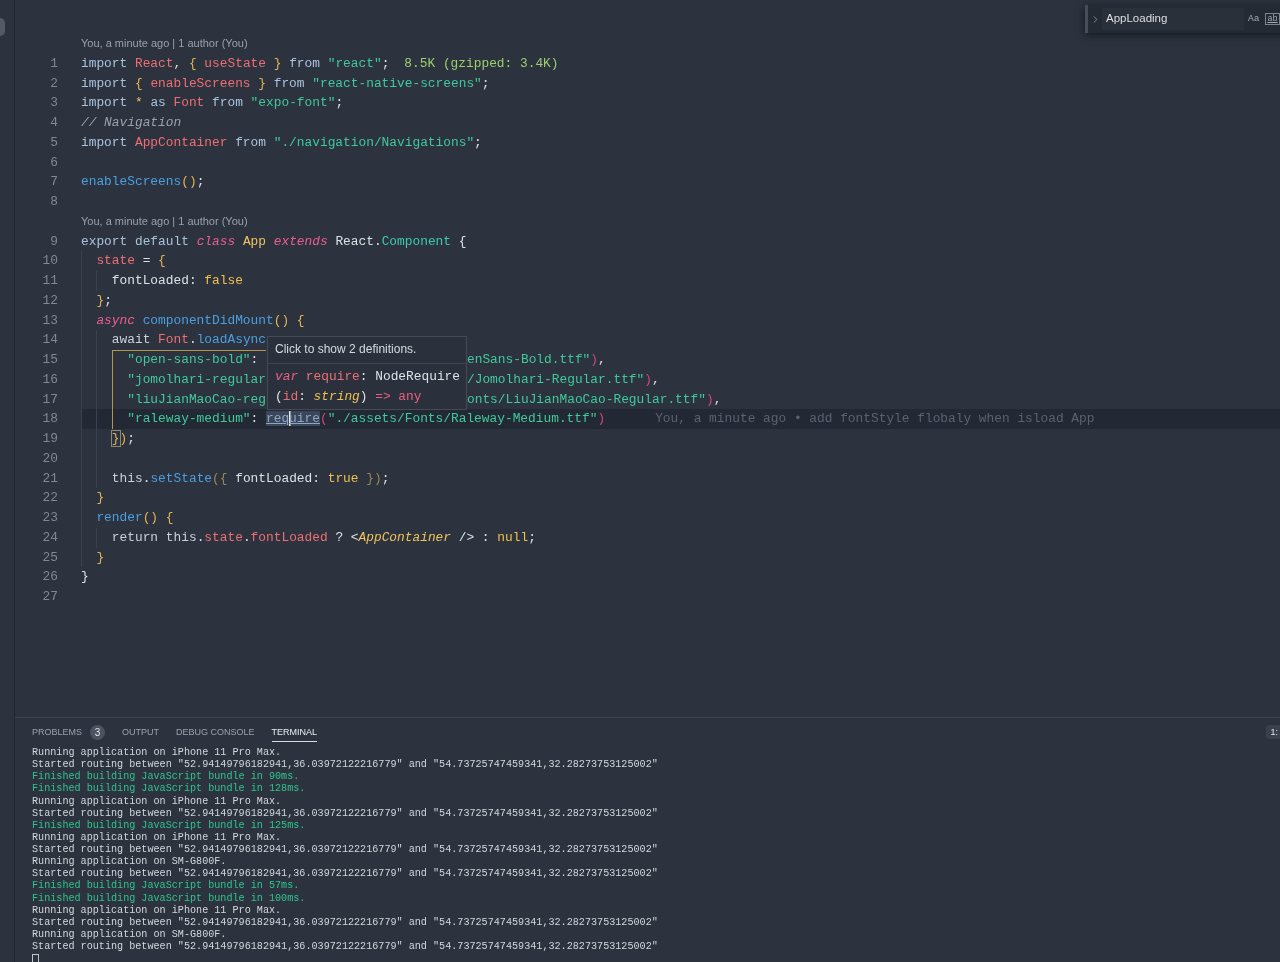 This screenshot has width=1280, height=962. Describe the element at coordinates (536, 360) in the screenshot. I see `code-line: enSans-Bold.ttf"),` at that location.